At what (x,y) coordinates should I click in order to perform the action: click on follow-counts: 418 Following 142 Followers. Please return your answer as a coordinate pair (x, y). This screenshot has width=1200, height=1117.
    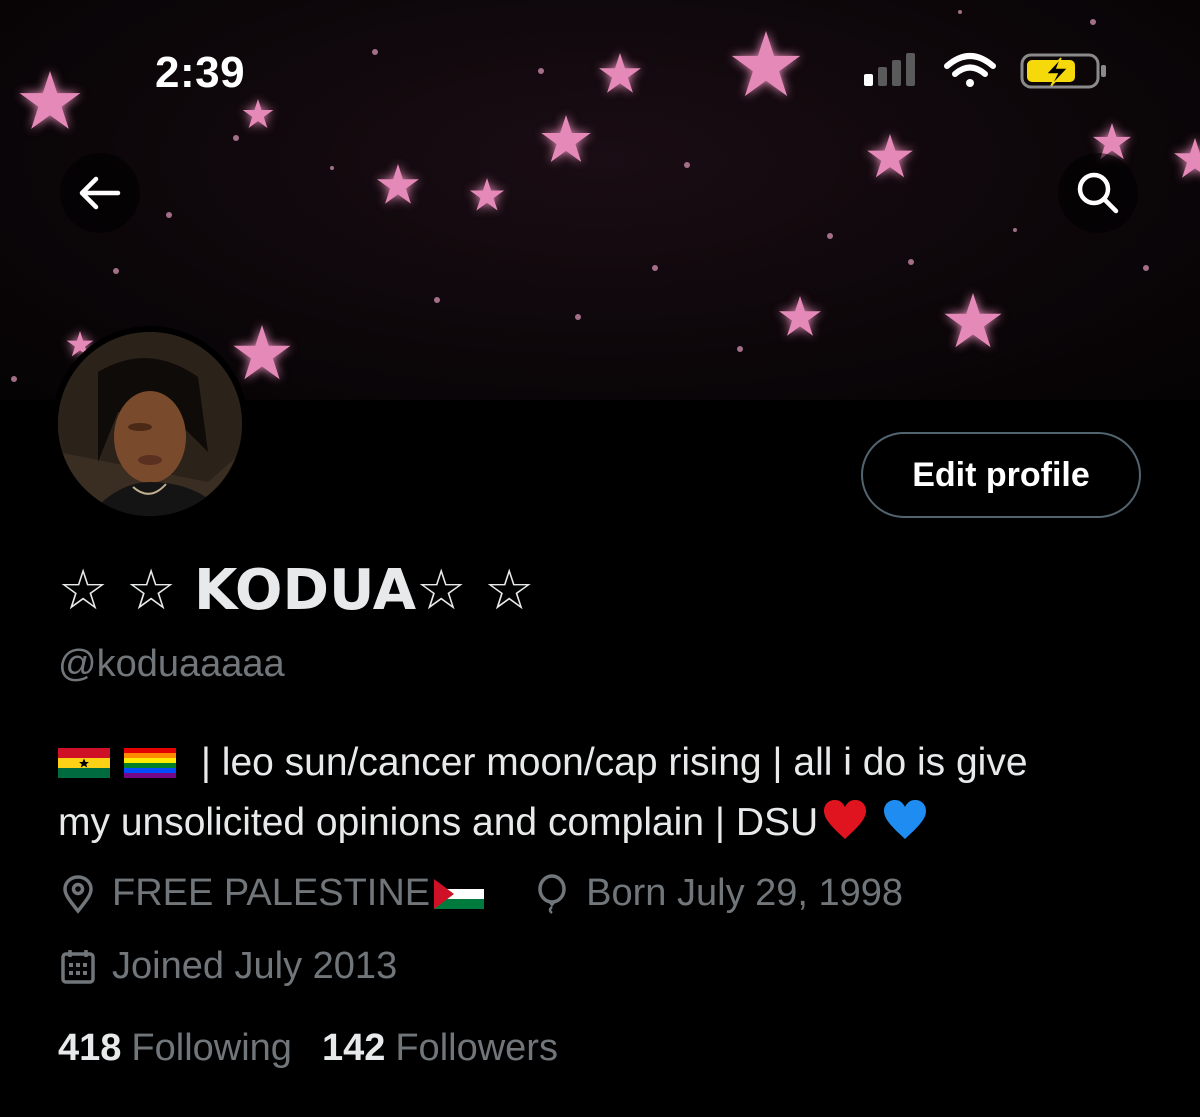
    Looking at the image, I should click on (323, 1048).